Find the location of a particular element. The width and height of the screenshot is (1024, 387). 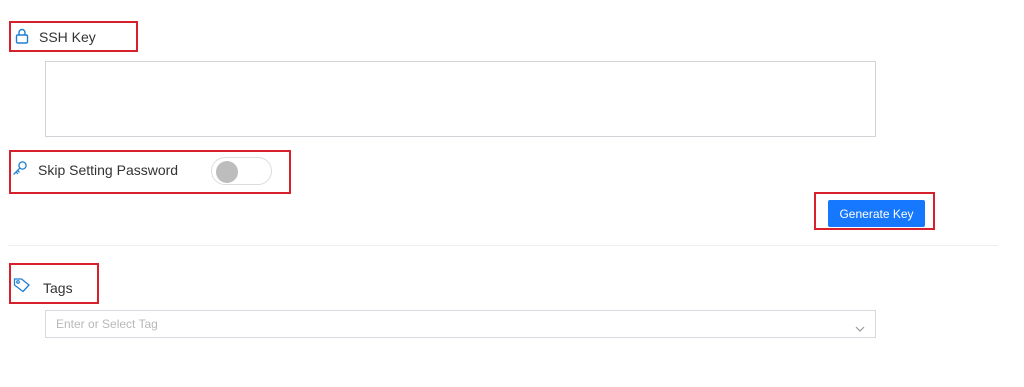

chevron-down-icon is located at coordinates (860, 329).